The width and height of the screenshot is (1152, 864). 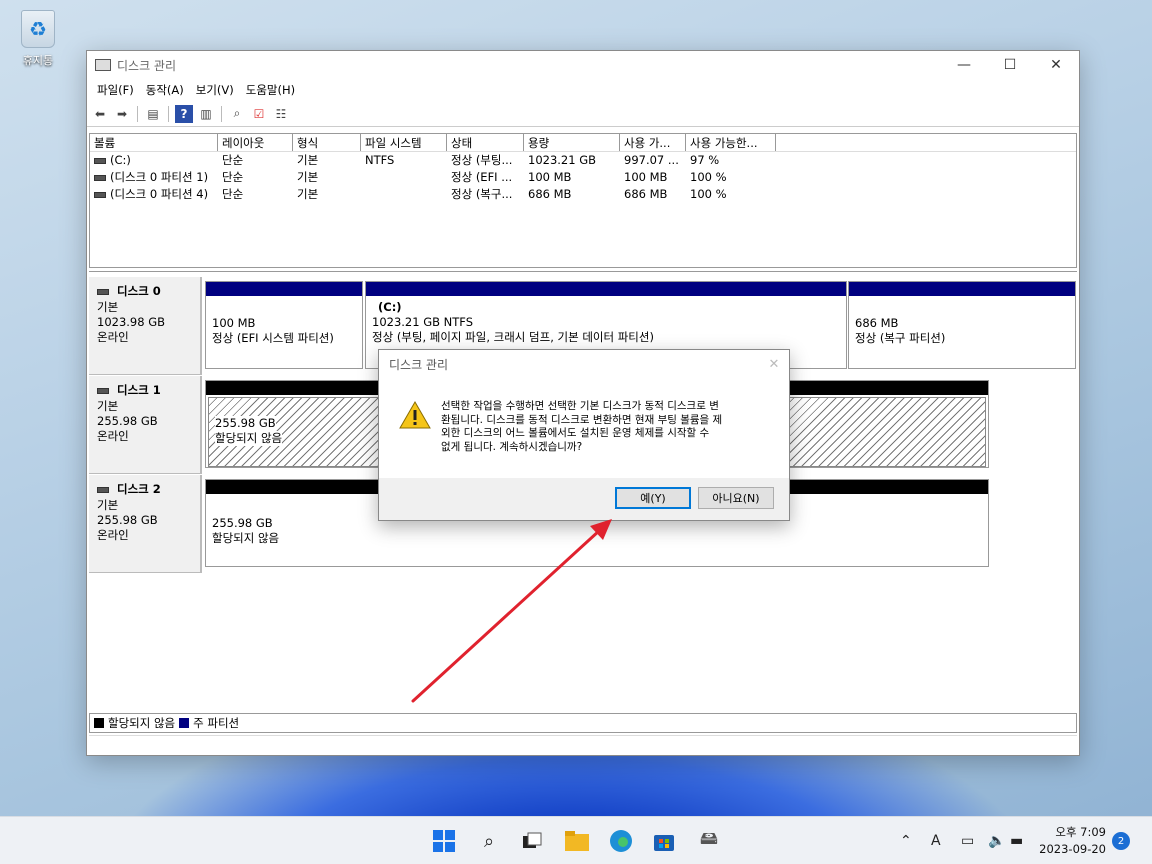 I want to click on menu-bar: 파일(F) 동작(A) 보기(V) 도움말(H), so click(x=583, y=90).